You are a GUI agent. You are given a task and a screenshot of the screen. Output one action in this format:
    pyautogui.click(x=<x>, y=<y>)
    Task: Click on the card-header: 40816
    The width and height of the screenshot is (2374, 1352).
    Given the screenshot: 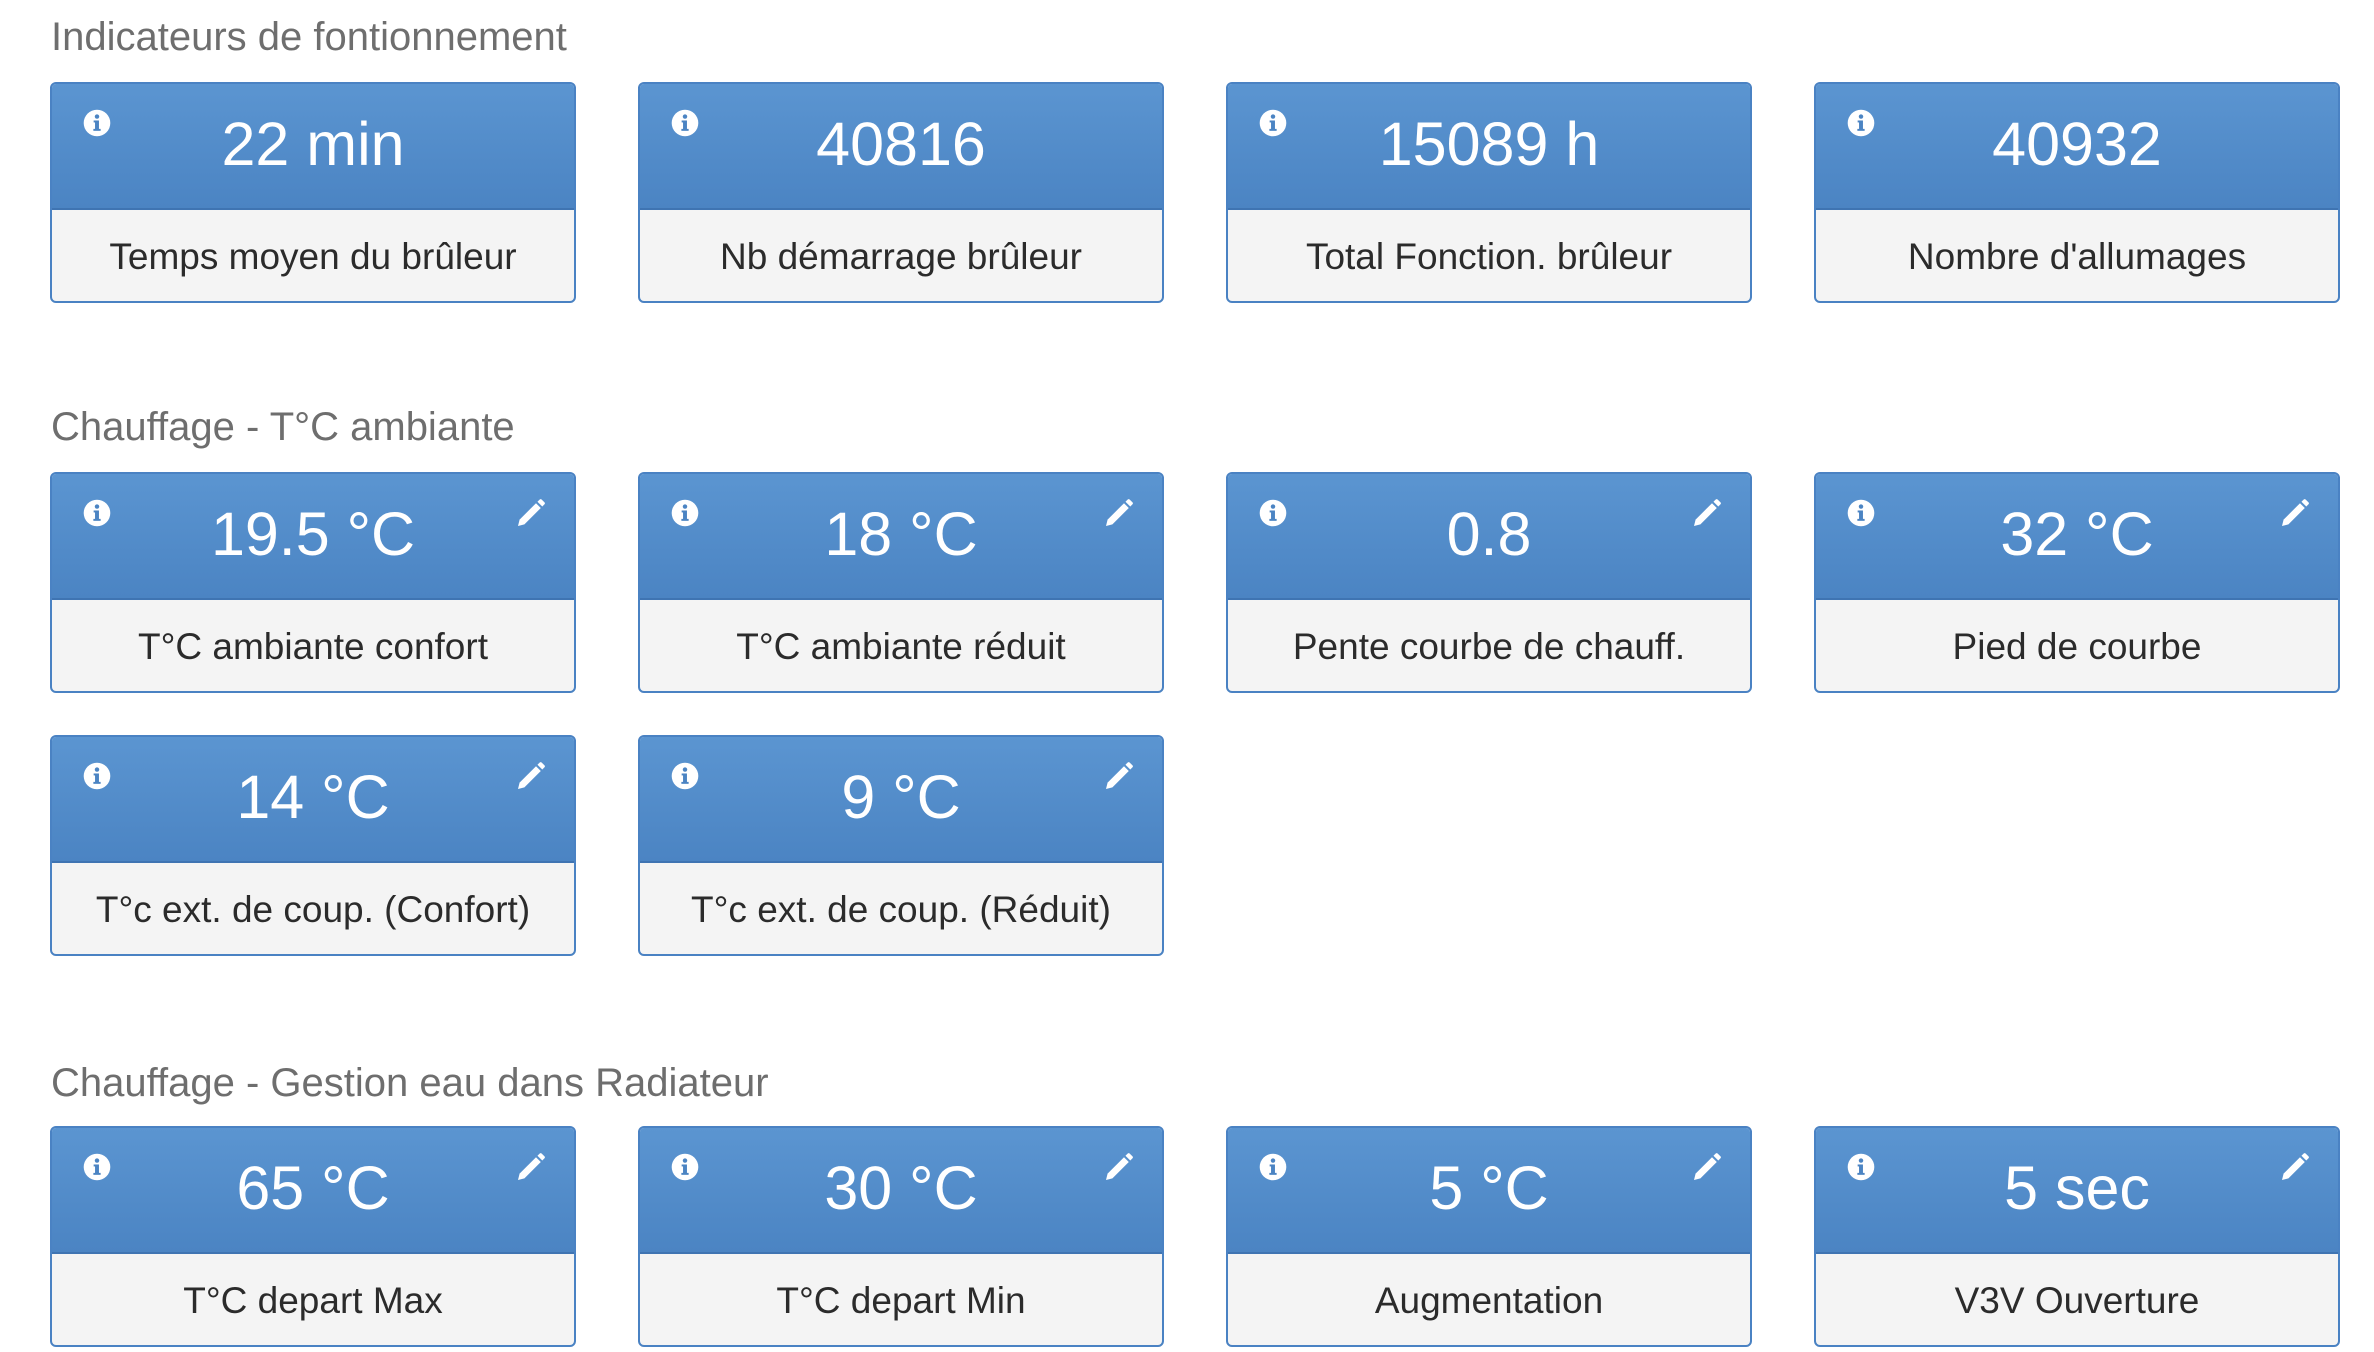 What is the action you would take?
    pyautogui.click(x=901, y=147)
    